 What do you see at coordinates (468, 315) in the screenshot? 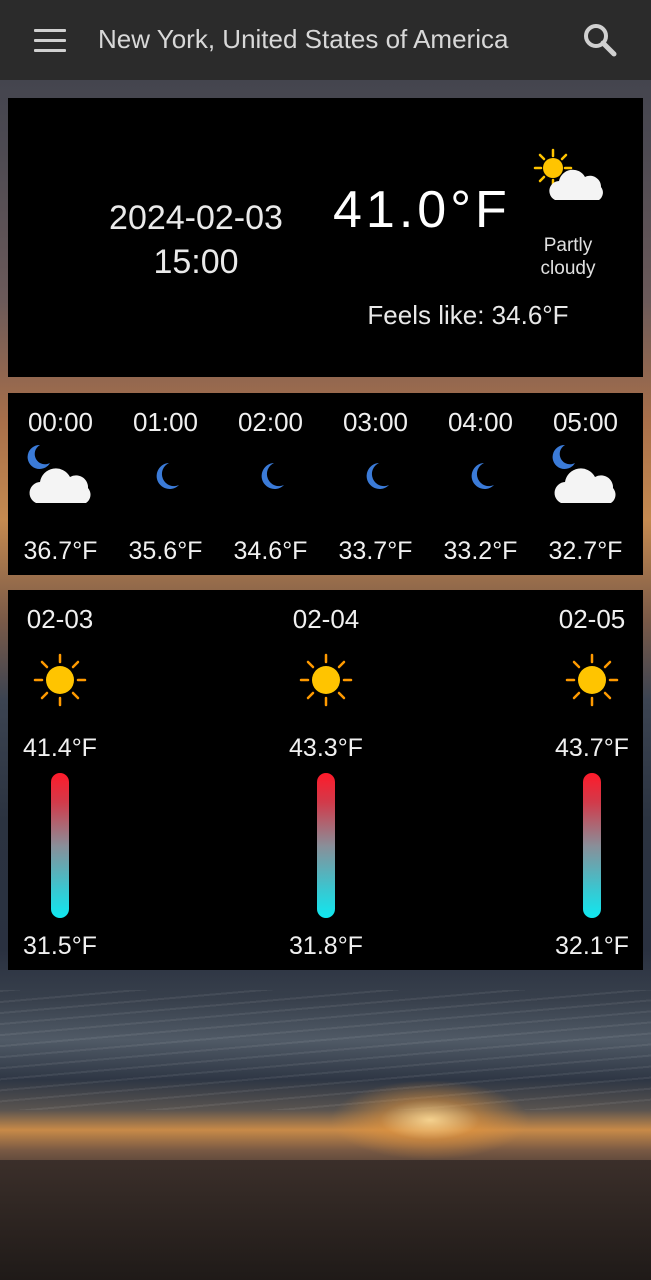
I see `feels-like-label: Feels like: 34.6°F` at bounding box center [468, 315].